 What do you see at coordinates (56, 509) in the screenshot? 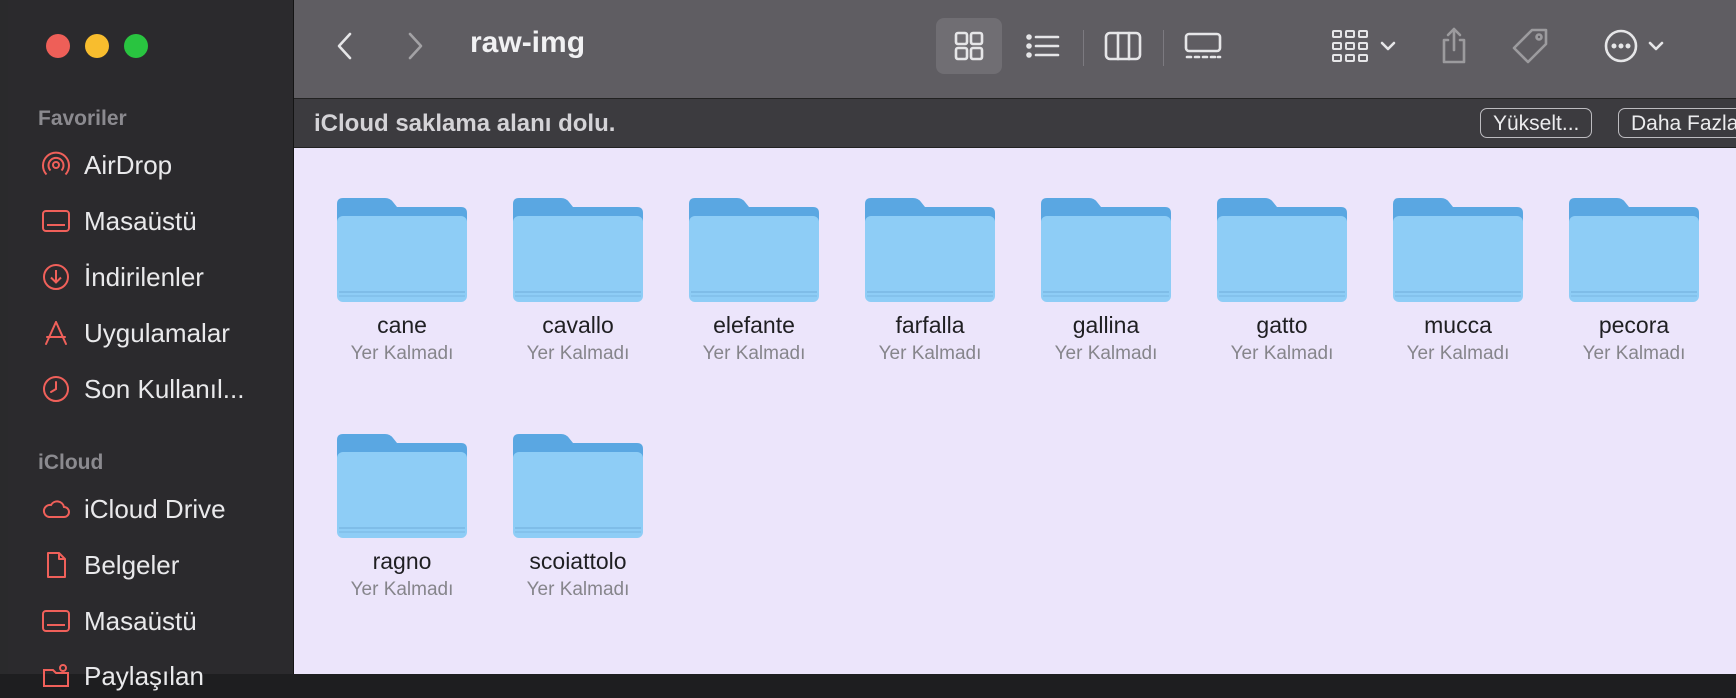
I see `icloud-icon` at bounding box center [56, 509].